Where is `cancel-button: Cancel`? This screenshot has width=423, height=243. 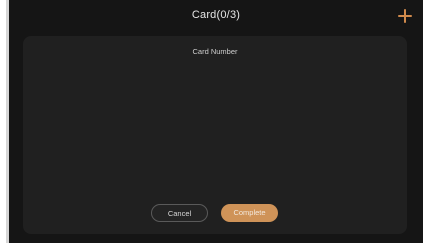 cancel-button: Cancel is located at coordinates (179, 213).